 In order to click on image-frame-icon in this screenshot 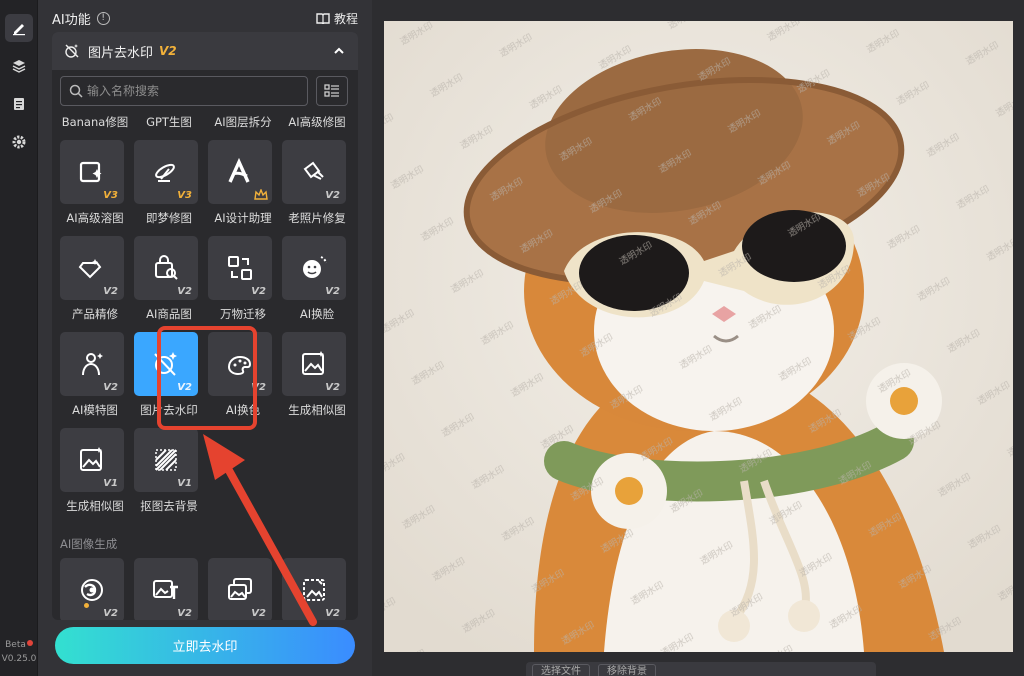, I will do `click(314, 590)`.